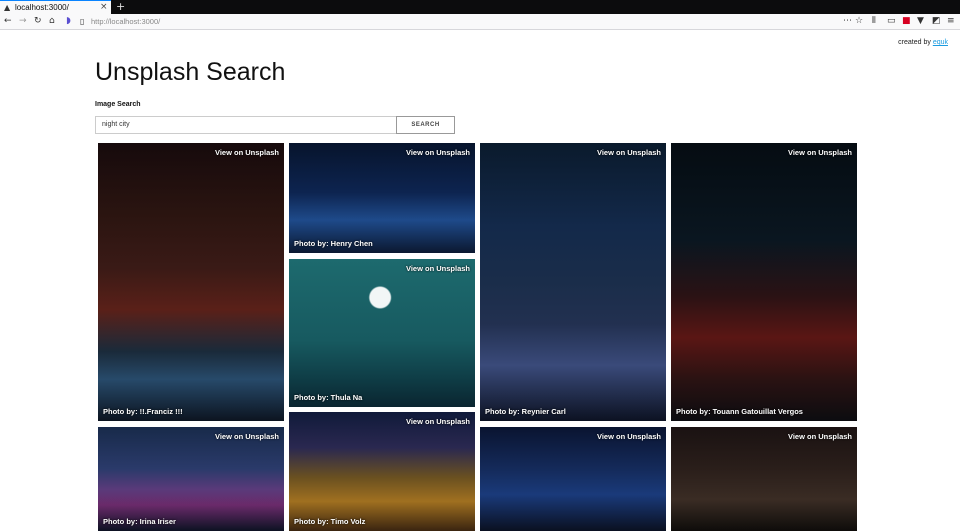 The height and width of the screenshot is (531, 960). What do you see at coordinates (104, 7) in the screenshot?
I see `close-tab-icon: ×` at bounding box center [104, 7].